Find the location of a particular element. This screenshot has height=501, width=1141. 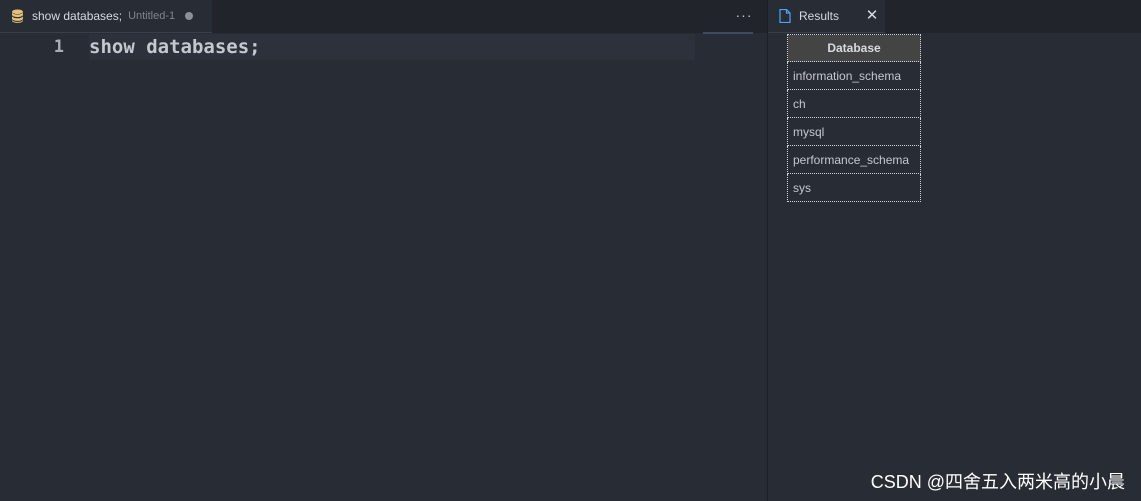

tab-bar-accent is located at coordinates (728, 33).